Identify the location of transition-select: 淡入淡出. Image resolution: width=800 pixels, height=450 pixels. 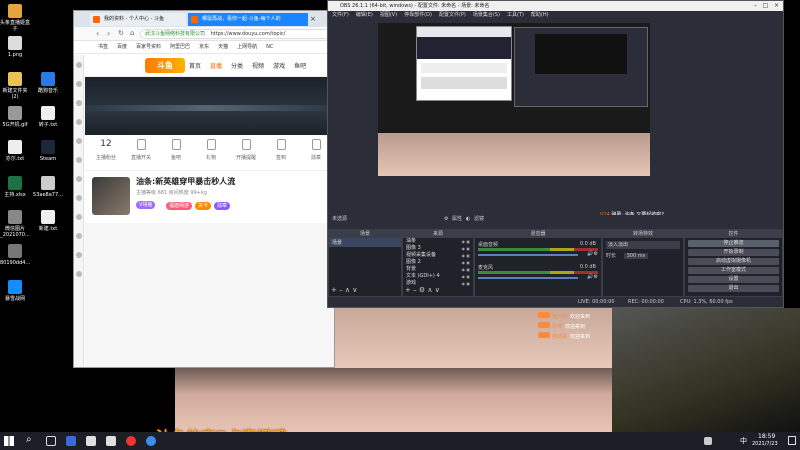
(643, 245).